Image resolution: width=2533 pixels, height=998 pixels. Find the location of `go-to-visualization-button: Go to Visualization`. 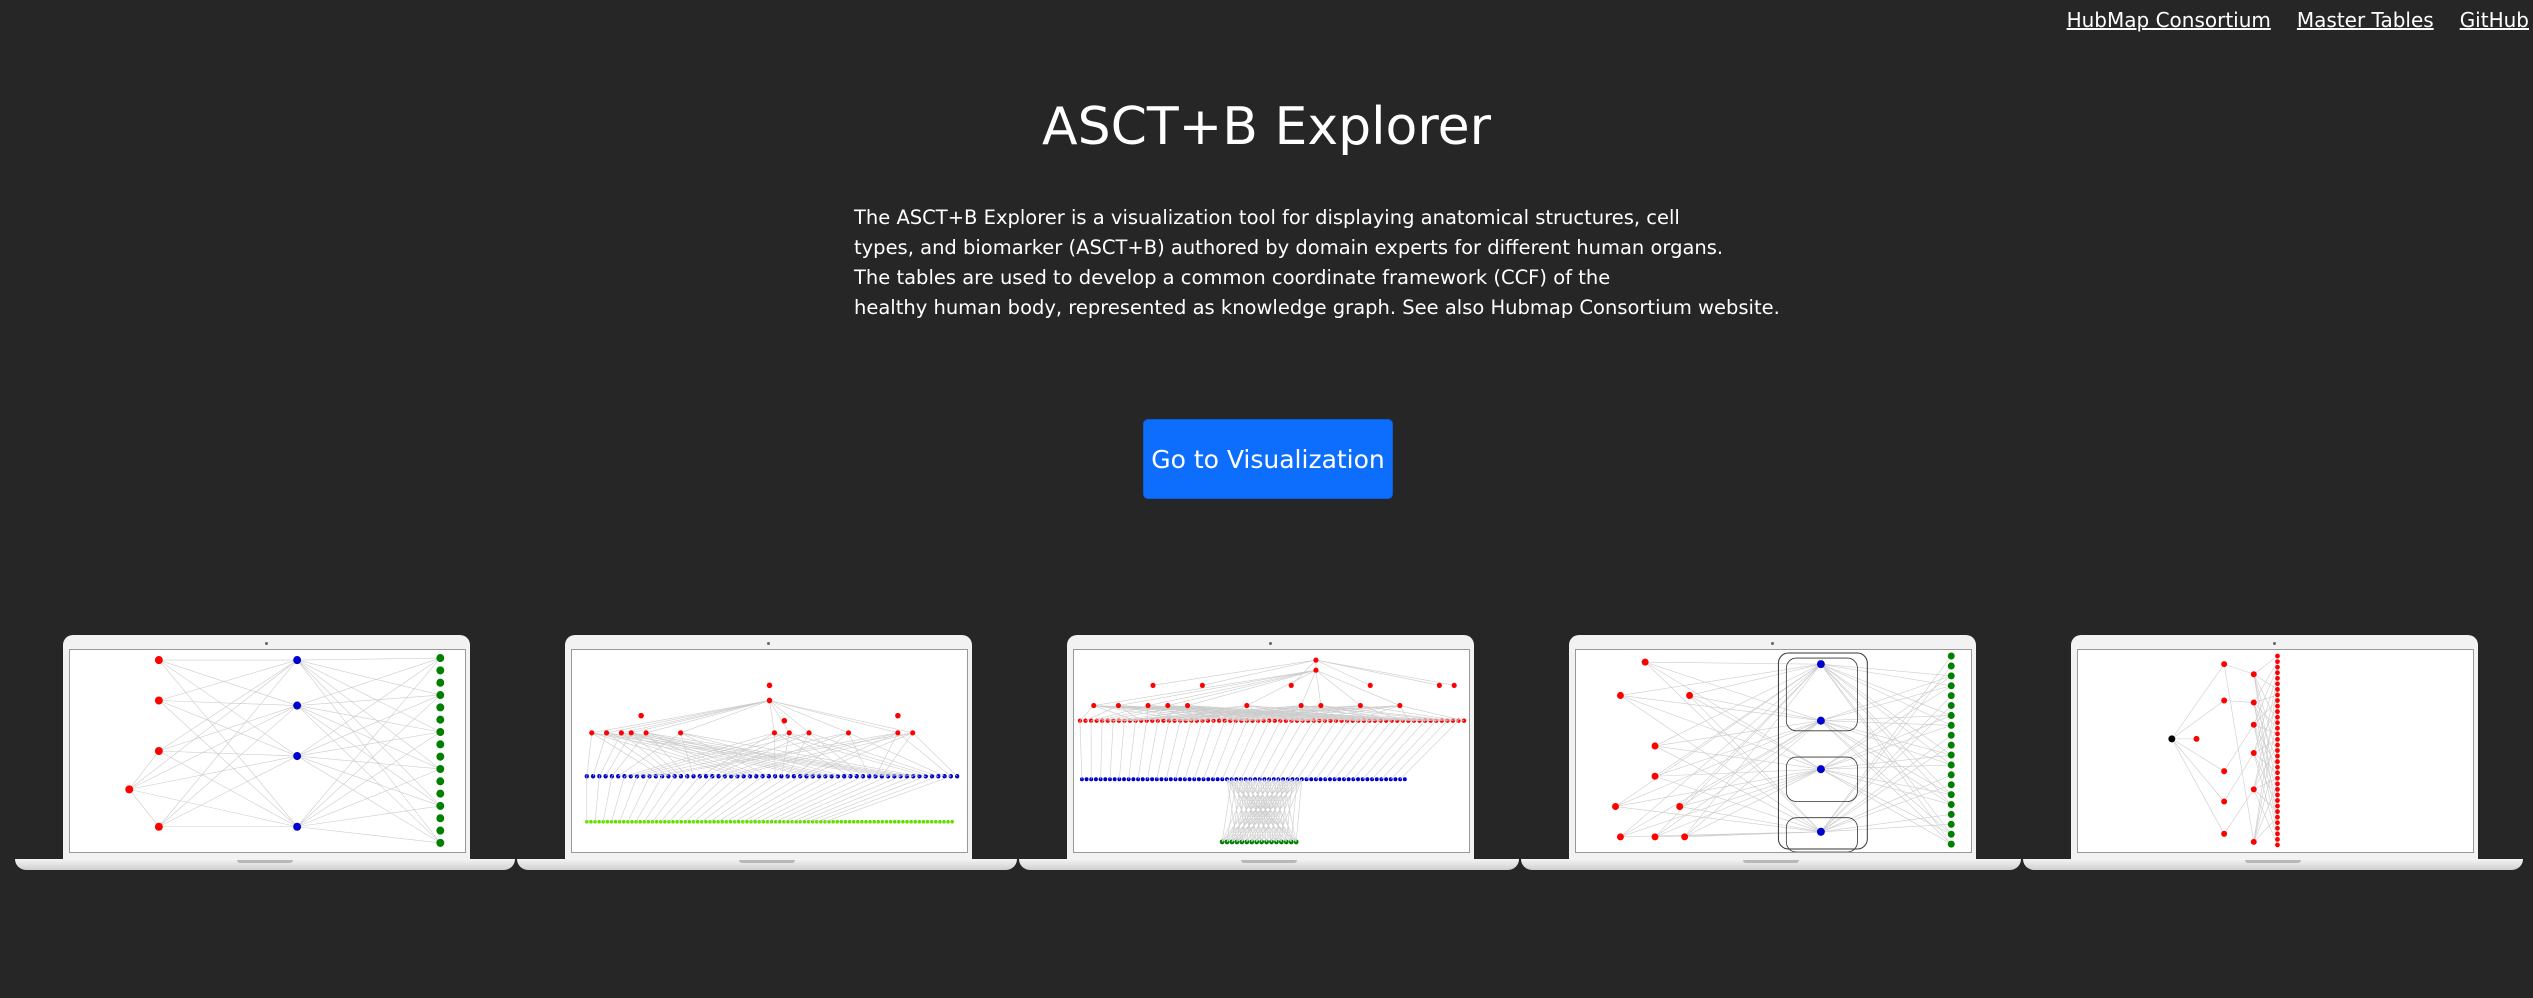

go-to-visualization-button: Go to Visualization is located at coordinates (1268, 459).